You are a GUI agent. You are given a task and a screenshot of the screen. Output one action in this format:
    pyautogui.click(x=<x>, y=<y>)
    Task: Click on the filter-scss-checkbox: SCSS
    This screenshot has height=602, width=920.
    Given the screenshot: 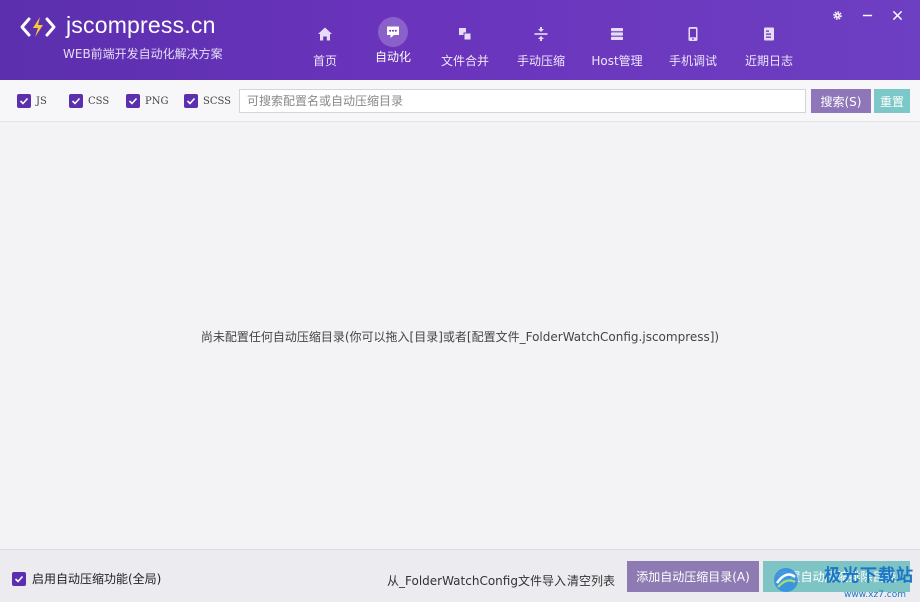 What is the action you would take?
    pyautogui.click(x=207, y=101)
    